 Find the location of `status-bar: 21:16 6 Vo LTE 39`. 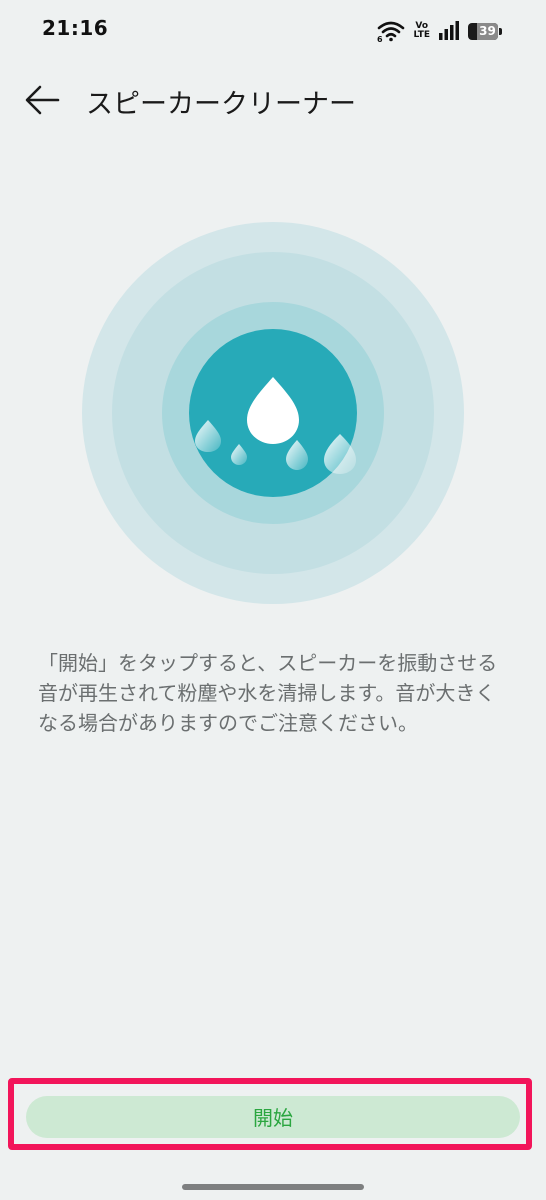

status-bar: 21:16 6 Vo LTE 39 is located at coordinates (273, 30).